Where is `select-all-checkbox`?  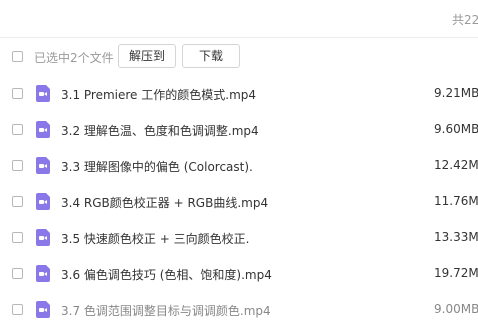
select-all-checkbox is located at coordinates (17, 56).